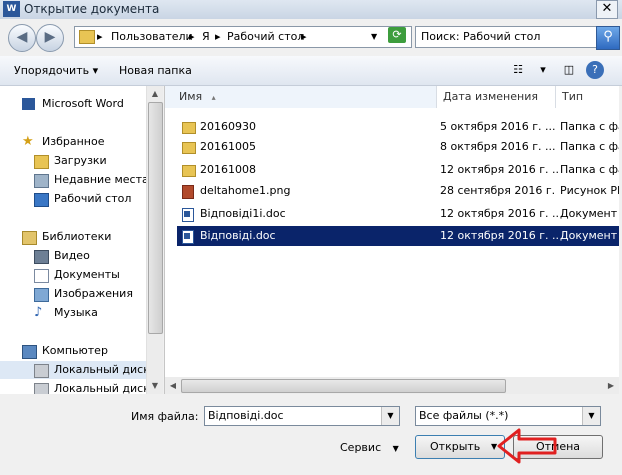  Describe the element at coordinates (29, 352) in the screenshot. I see `computer-icon` at that location.